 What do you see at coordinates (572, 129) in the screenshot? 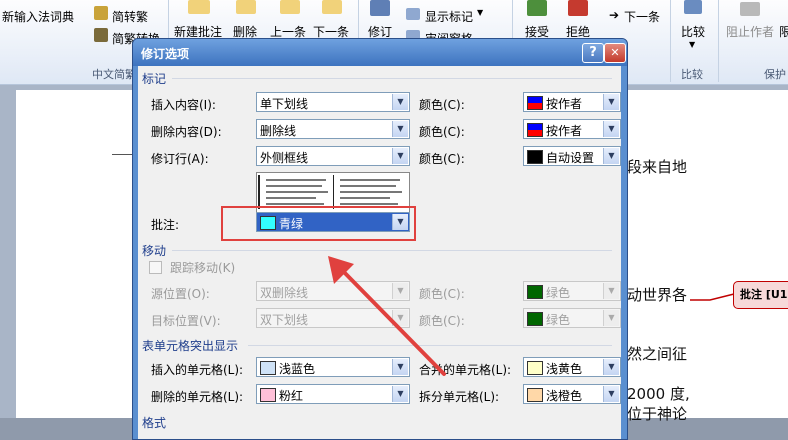
I see `deletions-color-select: 按作者 ▼` at bounding box center [572, 129].